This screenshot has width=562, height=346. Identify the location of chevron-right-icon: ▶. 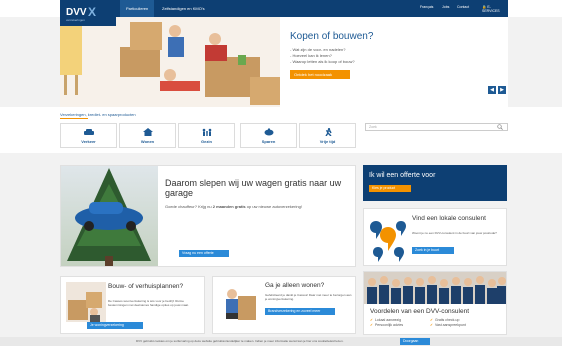
(502, 90).